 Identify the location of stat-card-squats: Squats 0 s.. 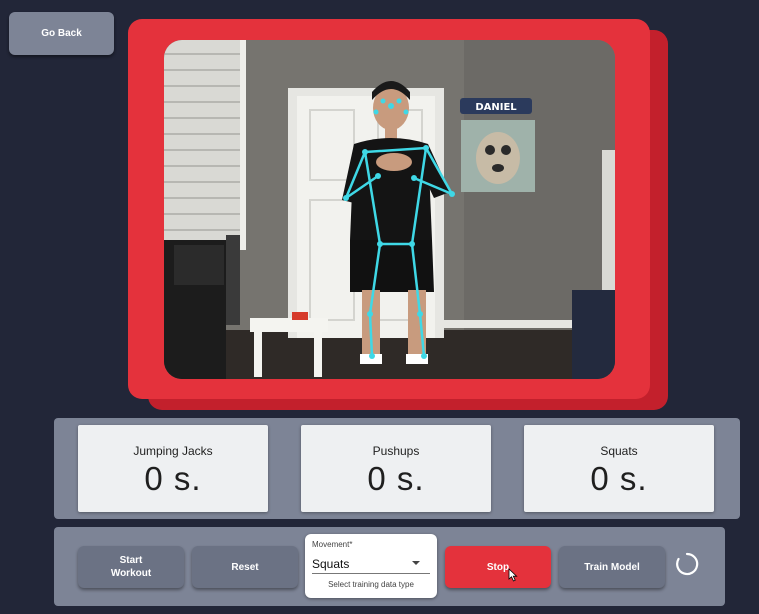
(619, 468).